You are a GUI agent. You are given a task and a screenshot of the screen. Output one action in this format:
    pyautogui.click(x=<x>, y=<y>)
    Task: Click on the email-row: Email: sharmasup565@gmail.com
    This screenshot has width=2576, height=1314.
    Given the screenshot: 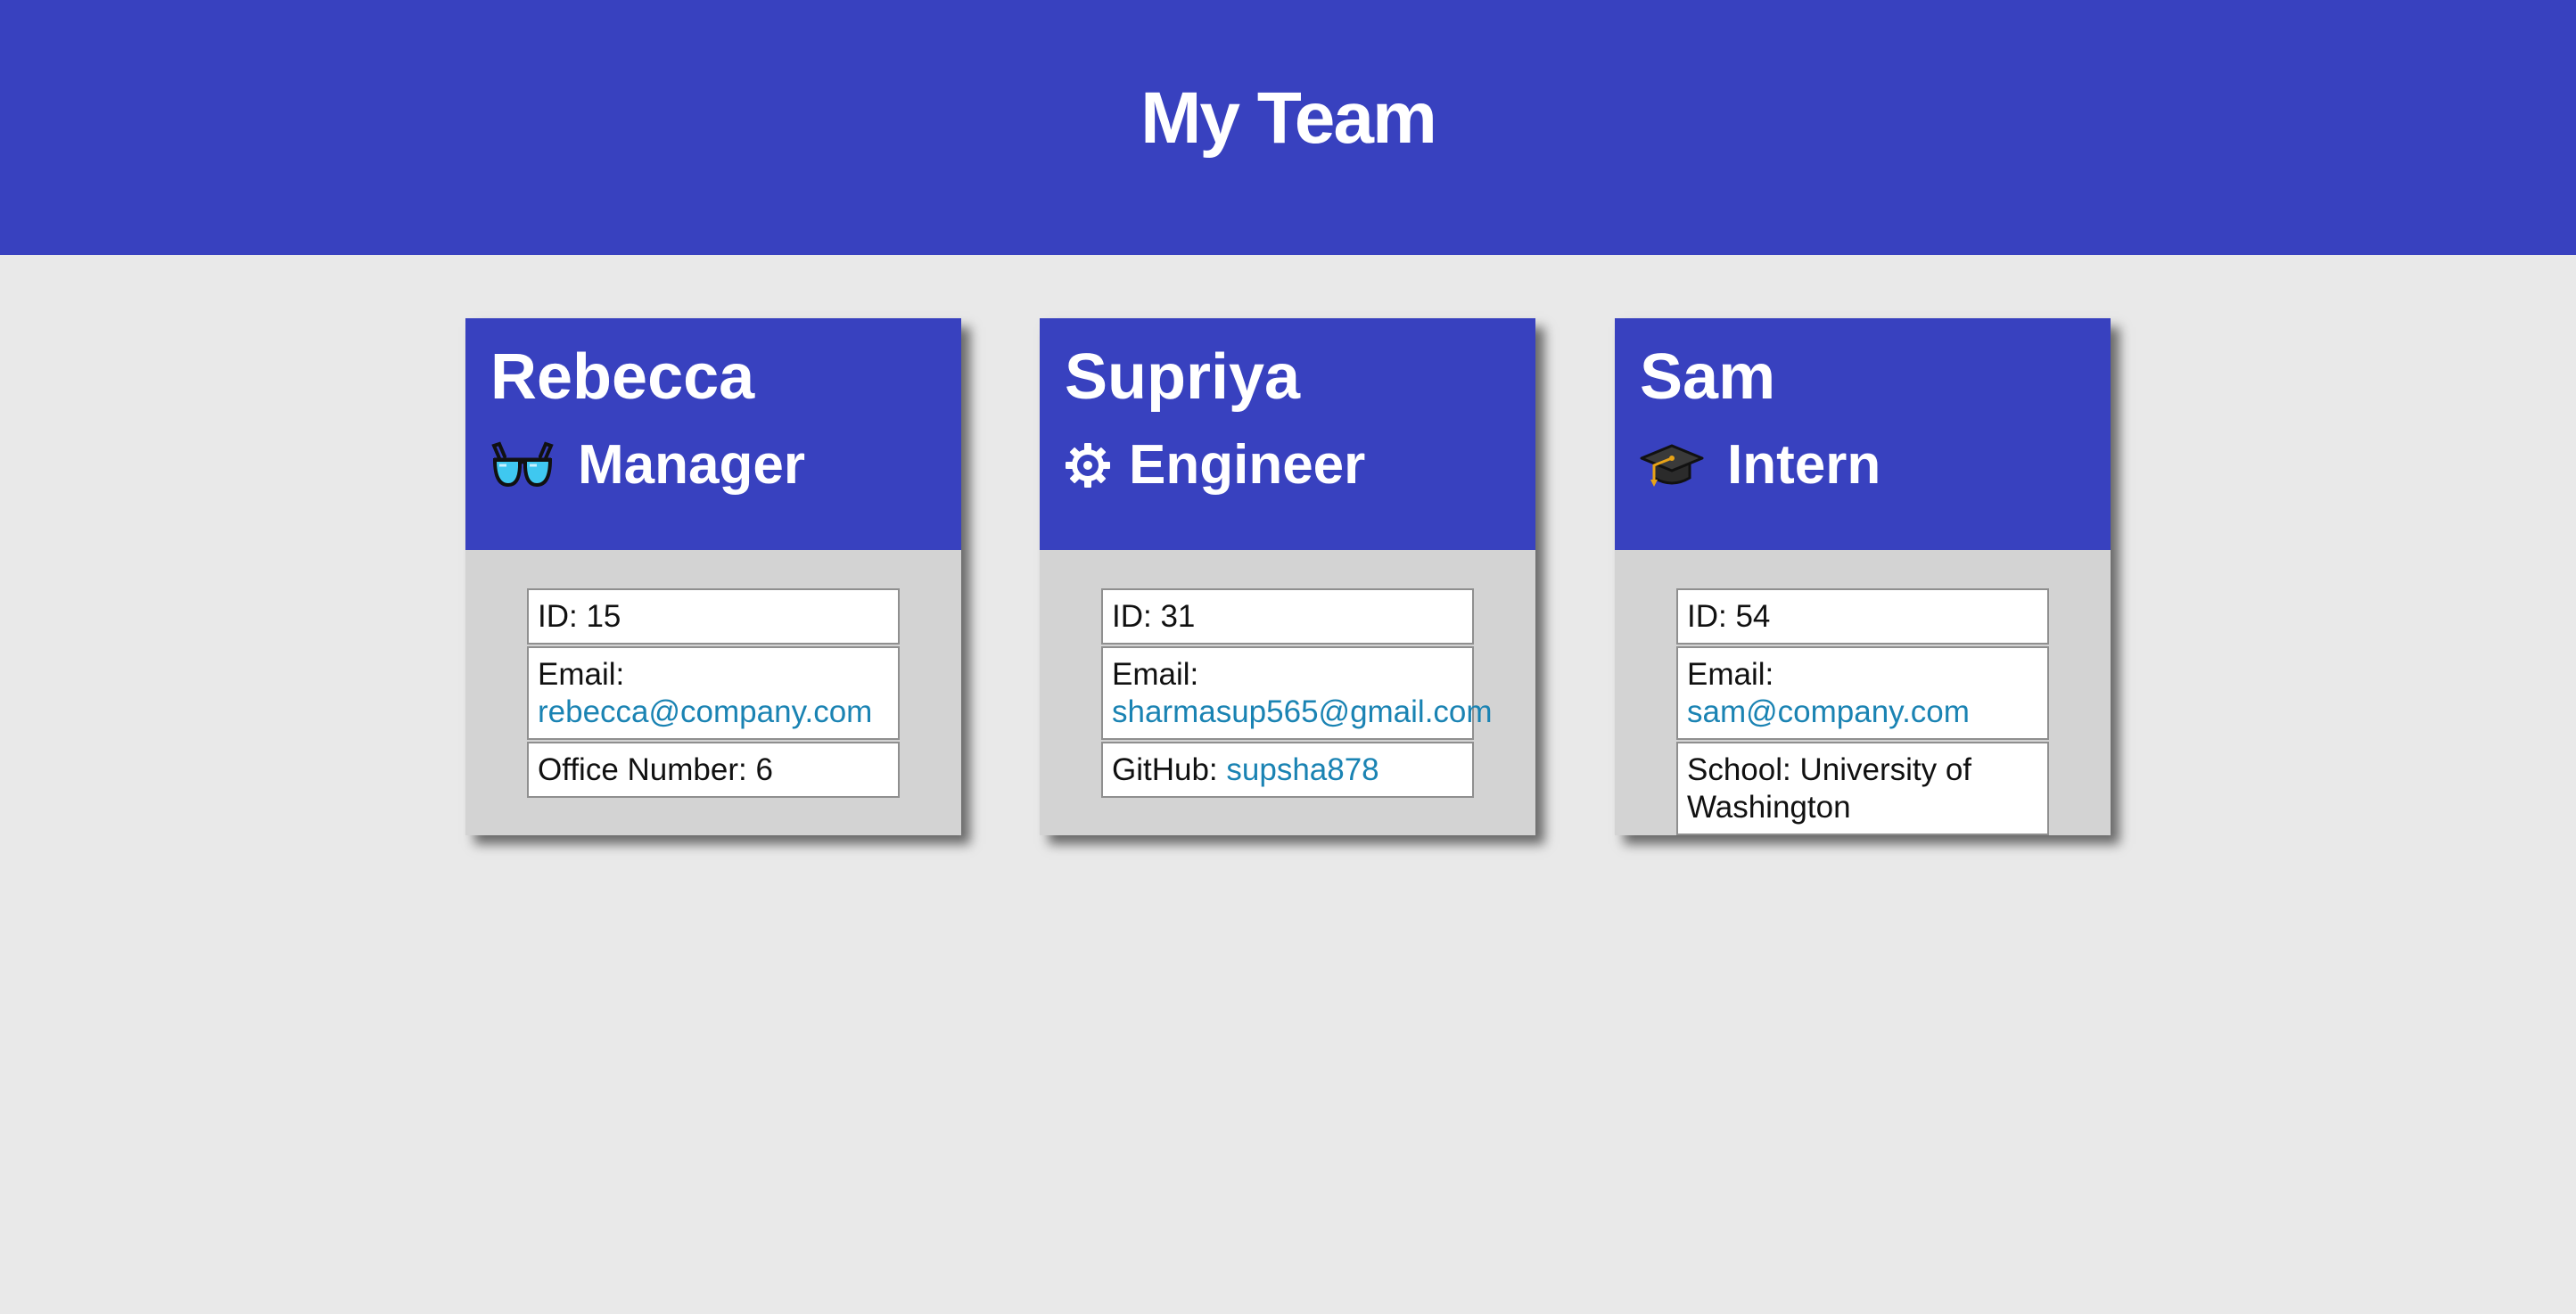 What is the action you would take?
    pyautogui.click(x=1297, y=693)
    